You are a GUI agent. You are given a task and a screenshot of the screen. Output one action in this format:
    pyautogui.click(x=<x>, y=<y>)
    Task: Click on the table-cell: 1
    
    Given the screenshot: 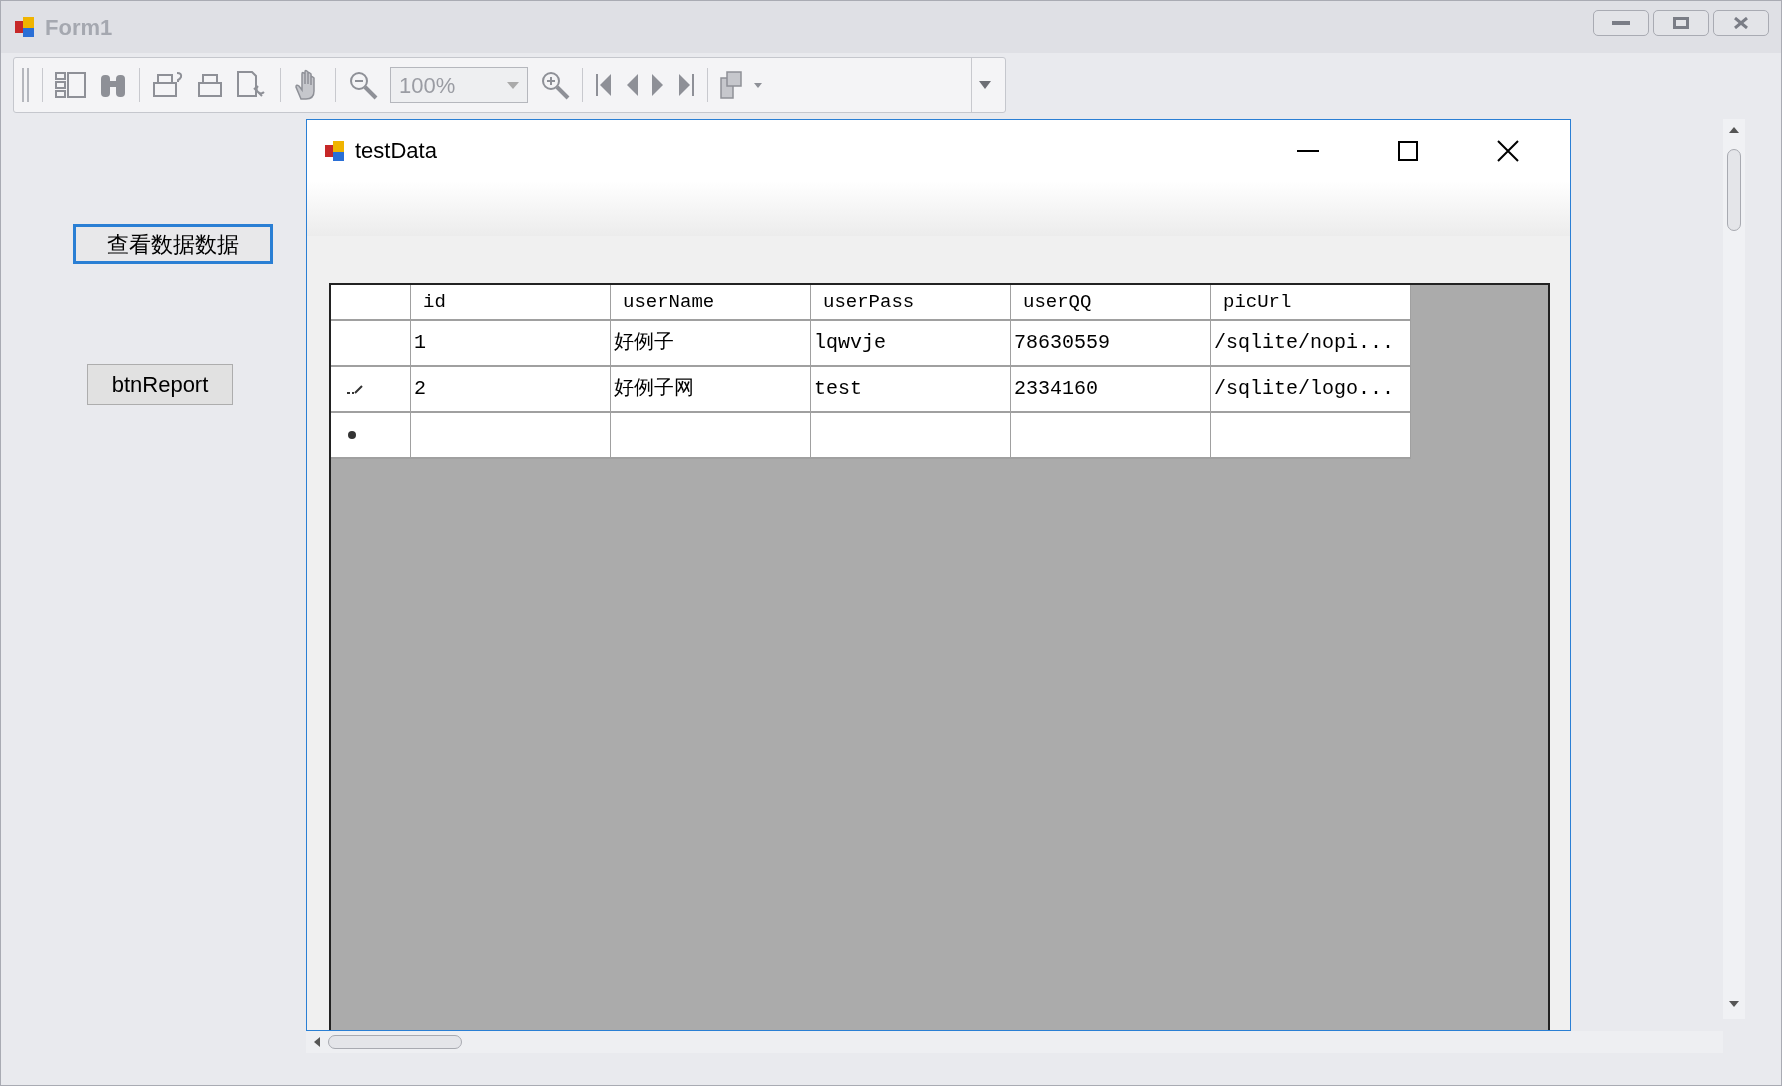 What is the action you would take?
    pyautogui.click(x=511, y=344)
    